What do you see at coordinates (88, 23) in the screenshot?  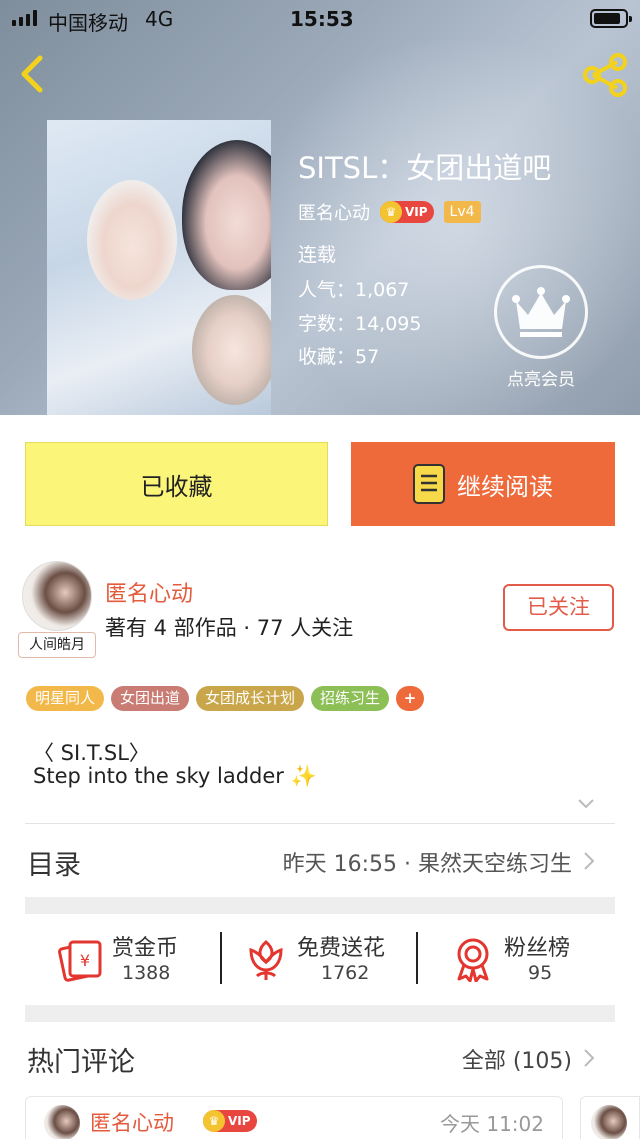 I see `carrier-name: 中国移动` at bounding box center [88, 23].